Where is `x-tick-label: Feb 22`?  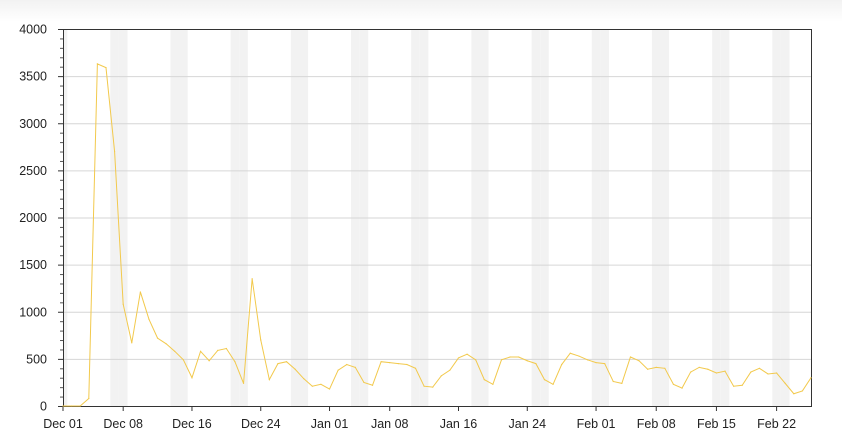
x-tick-label: Feb 22 is located at coordinates (776, 424).